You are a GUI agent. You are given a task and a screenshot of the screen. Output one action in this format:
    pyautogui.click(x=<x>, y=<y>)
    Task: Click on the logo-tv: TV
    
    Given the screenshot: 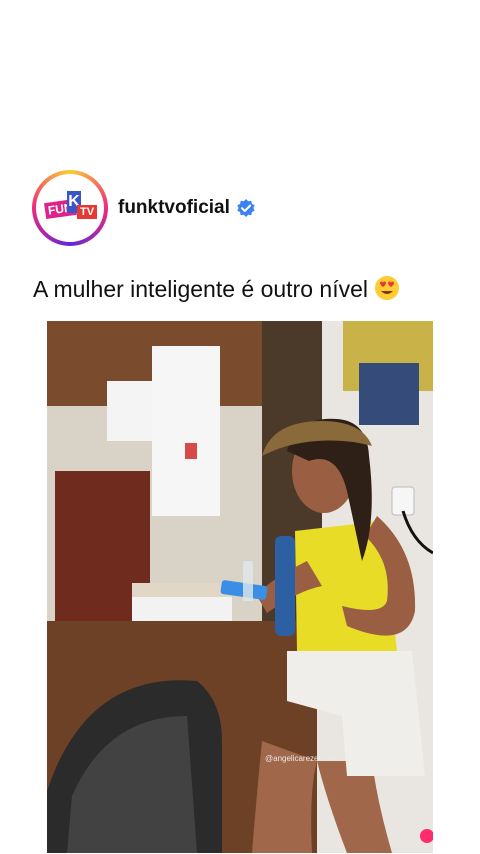 What is the action you would take?
    pyautogui.click(x=87, y=212)
    